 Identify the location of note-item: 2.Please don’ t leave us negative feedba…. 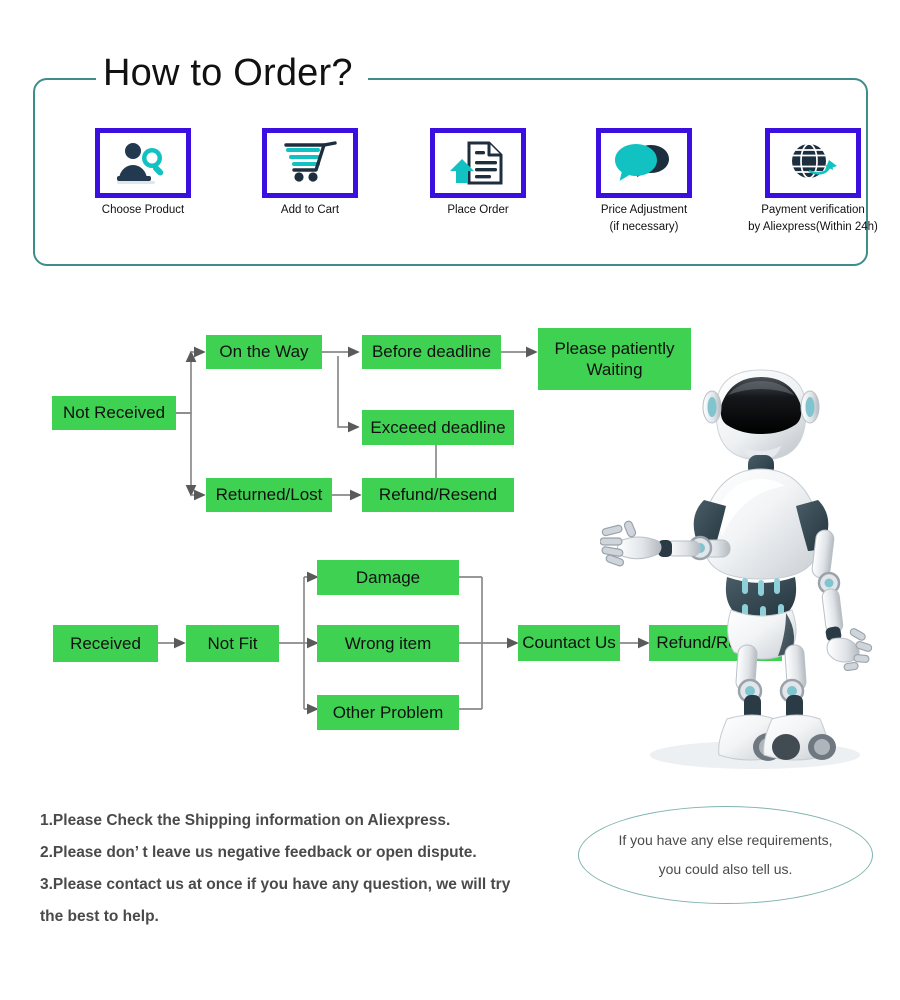
(258, 853).